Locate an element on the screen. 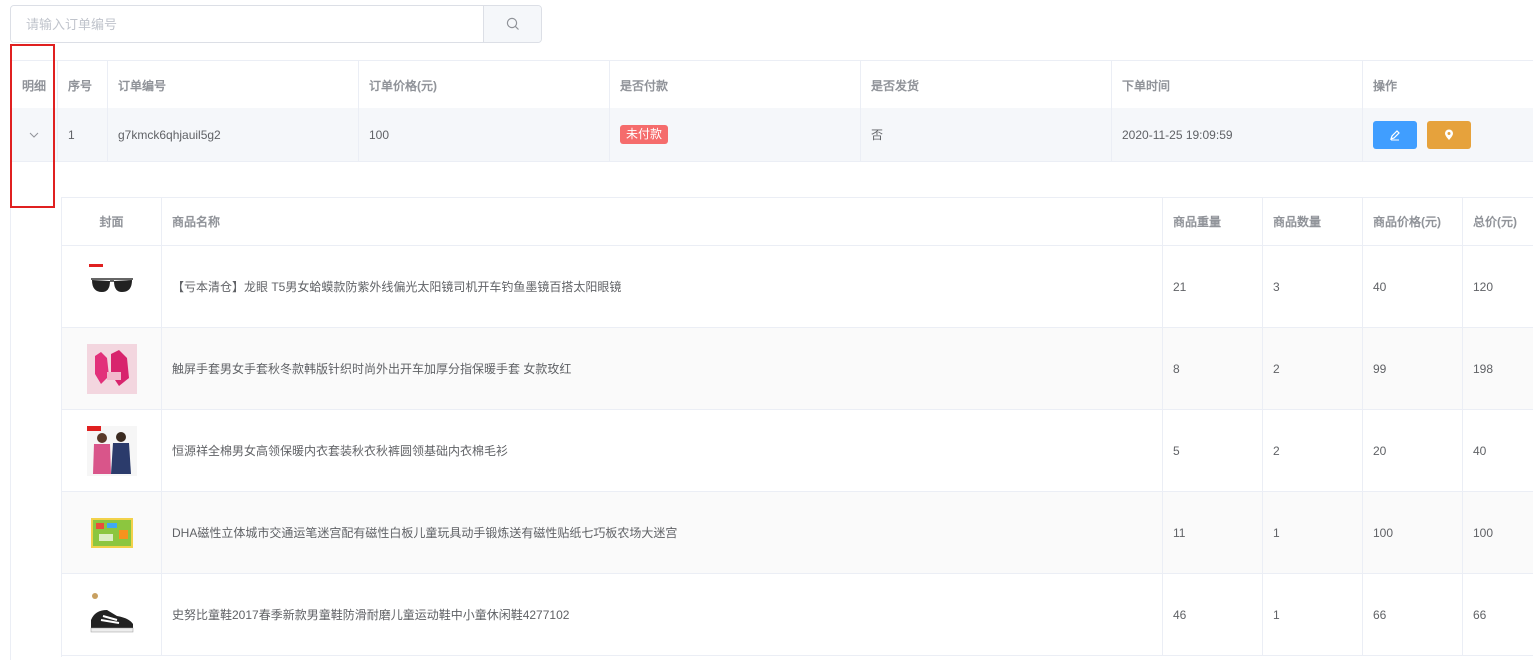  location-icon is located at coordinates (1449, 134).